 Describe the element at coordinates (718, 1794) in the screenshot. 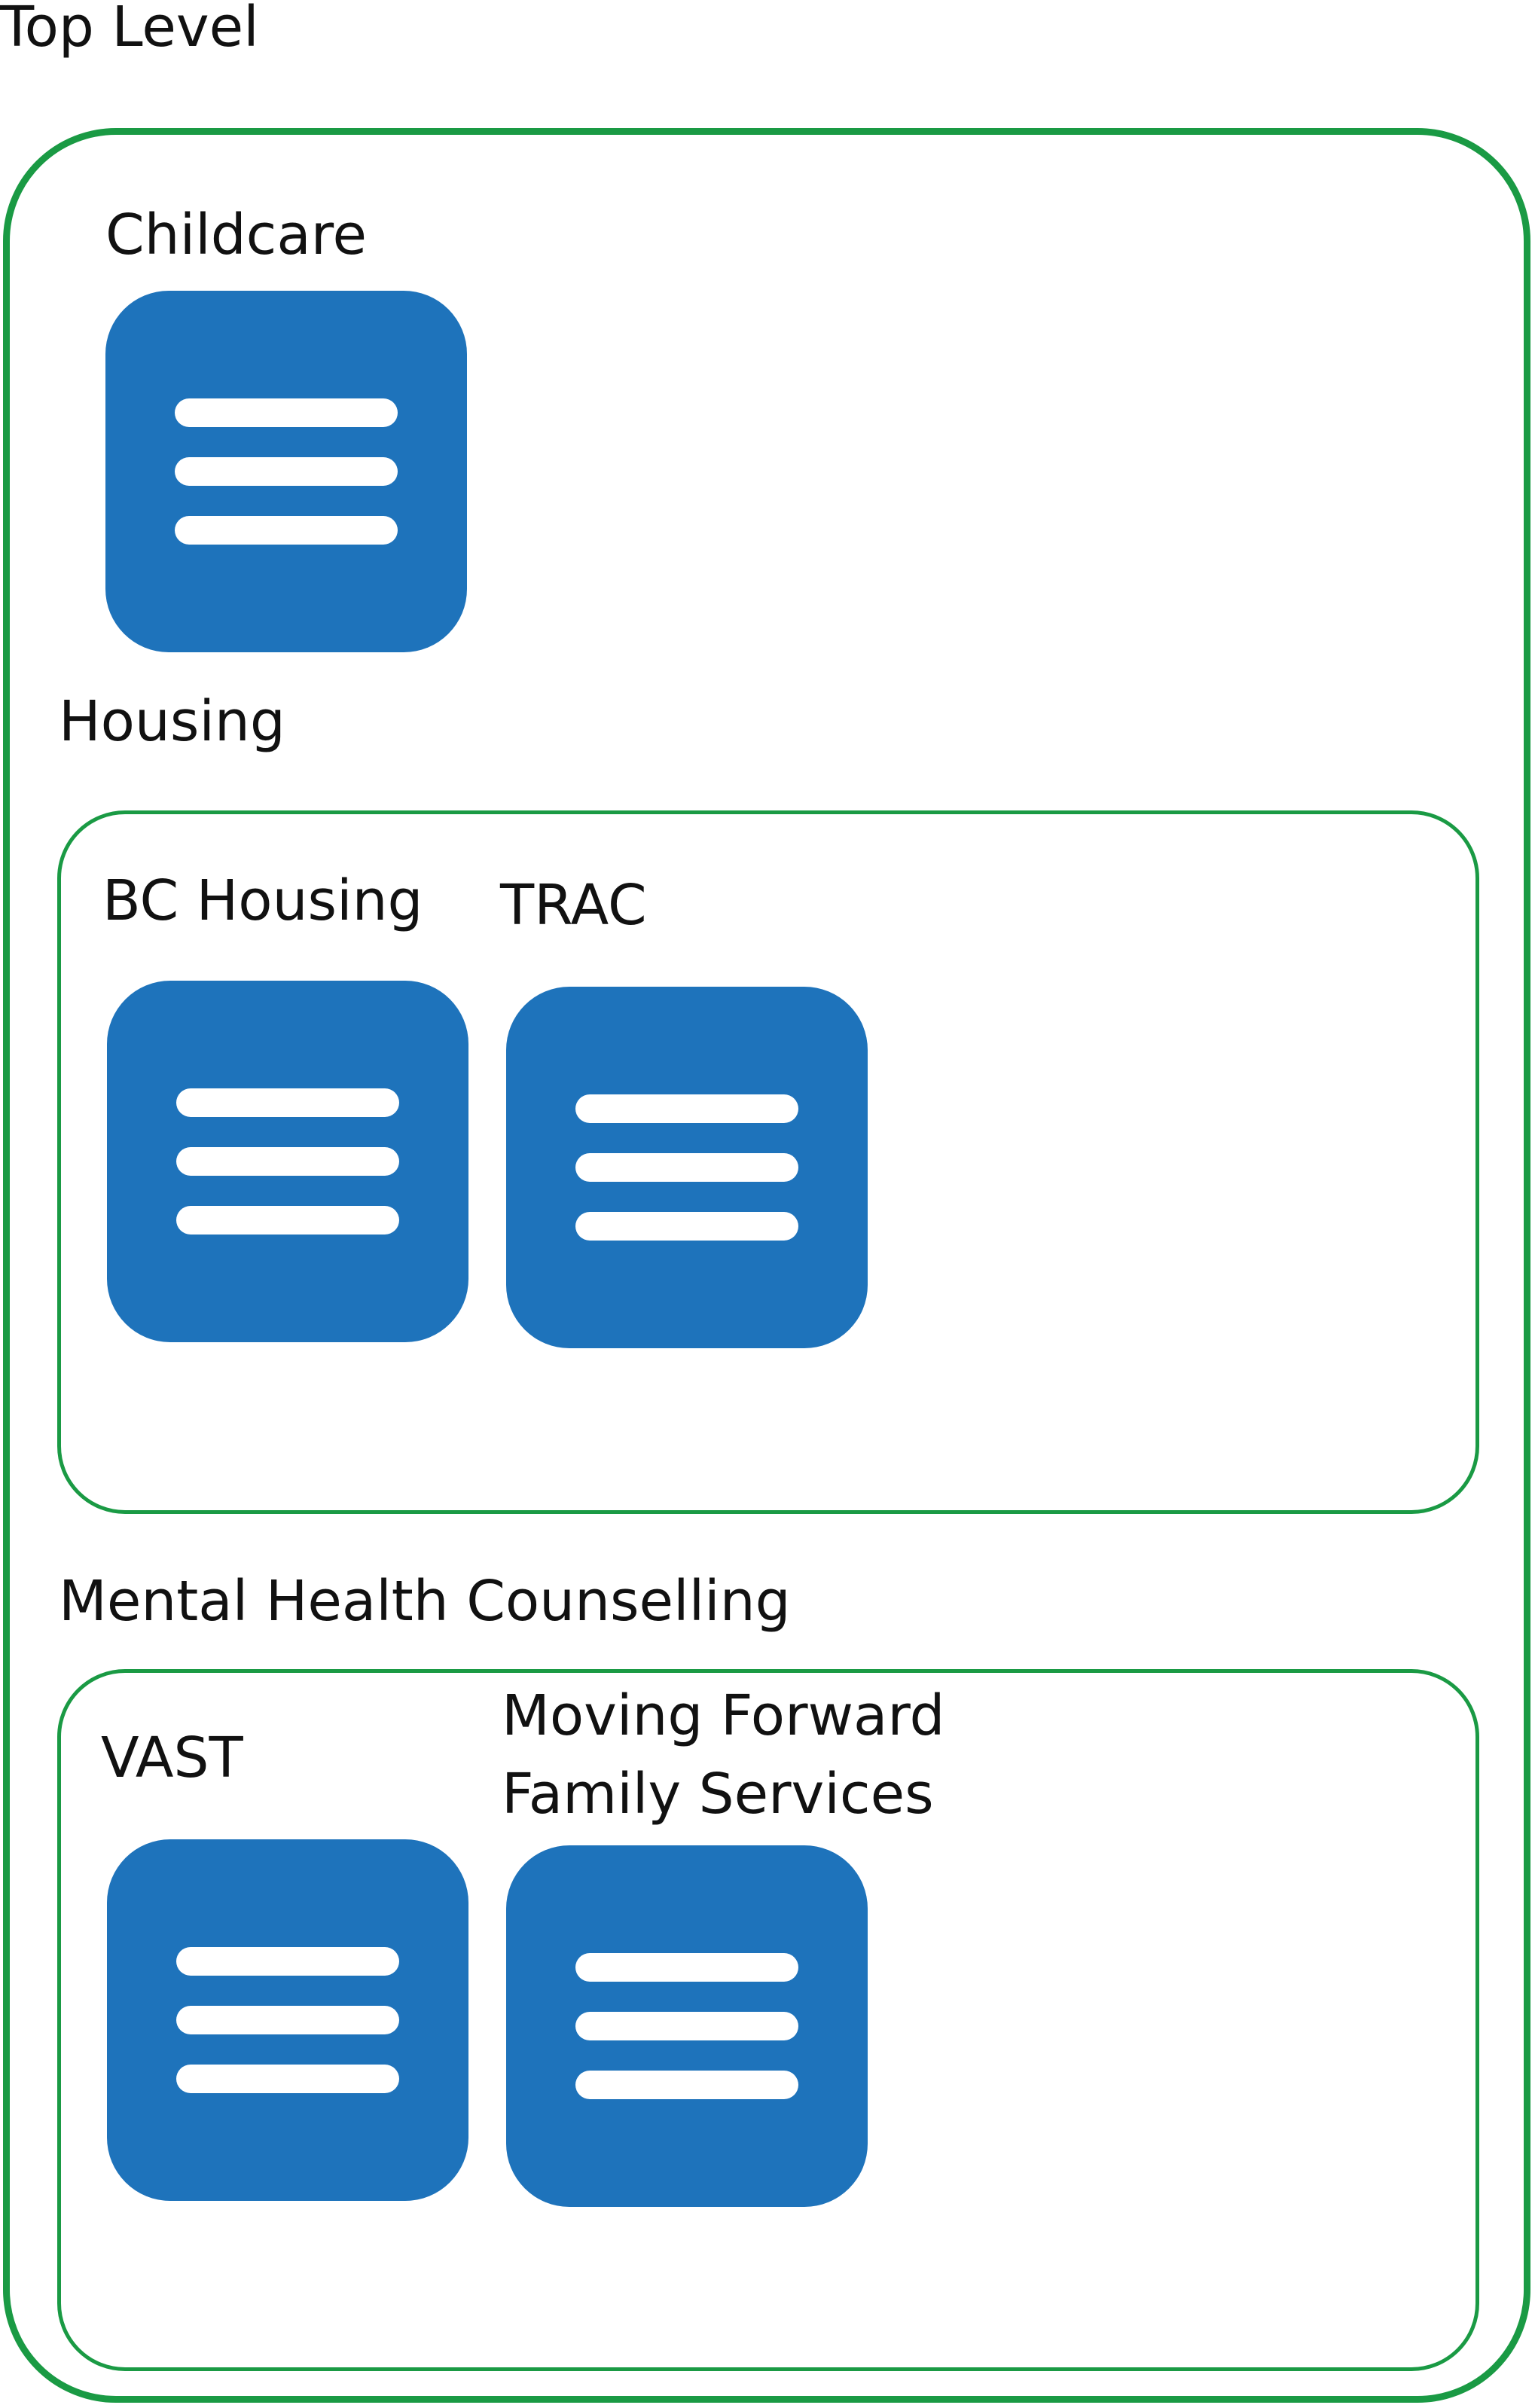

I see `moving-forward-label-line2: Family Services` at that location.